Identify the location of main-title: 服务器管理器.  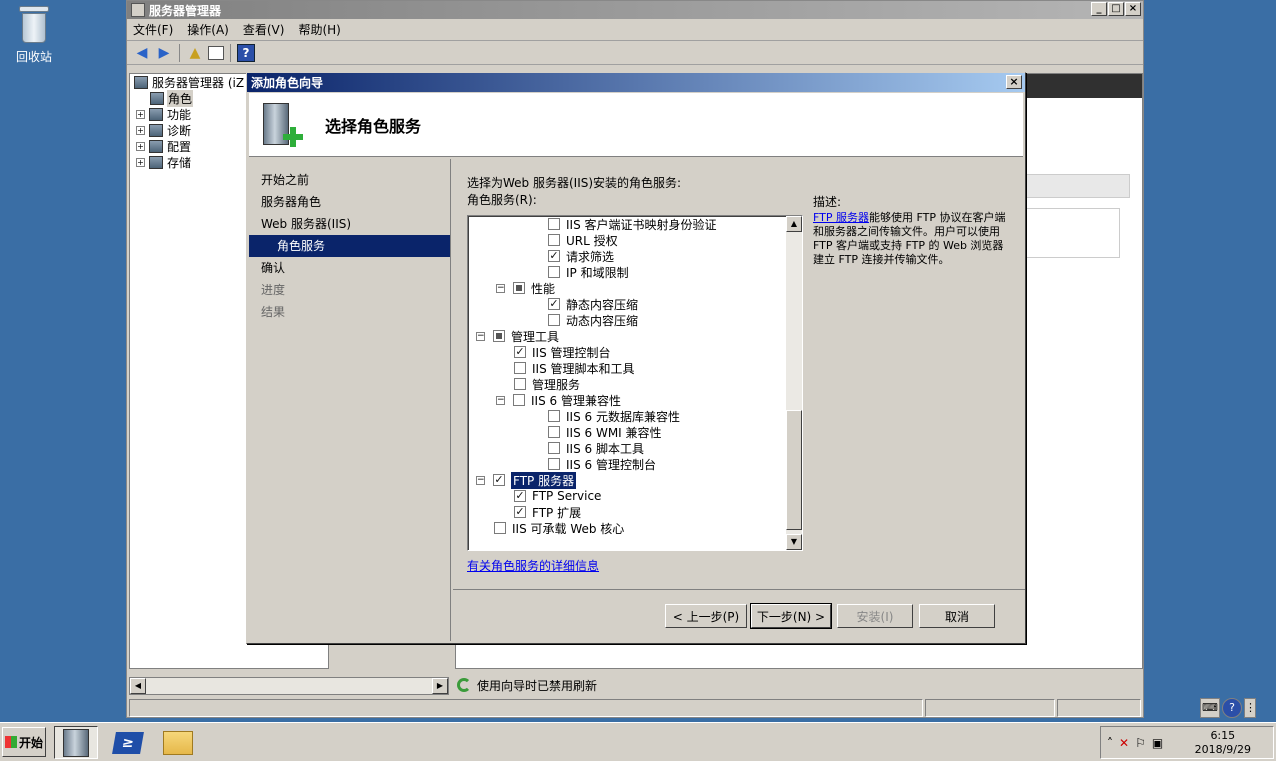
(185, 10).